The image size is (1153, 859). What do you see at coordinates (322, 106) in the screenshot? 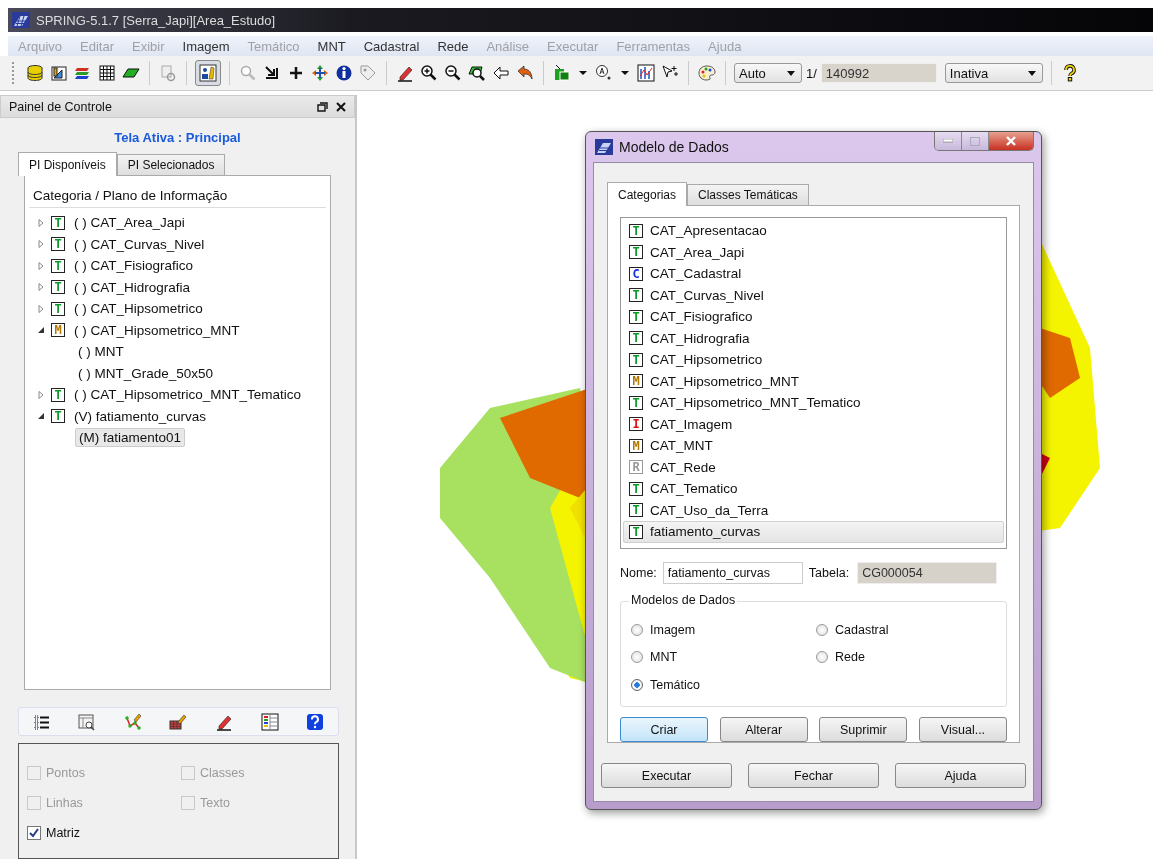
I see `restore-icon` at bounding box center [322, 106].